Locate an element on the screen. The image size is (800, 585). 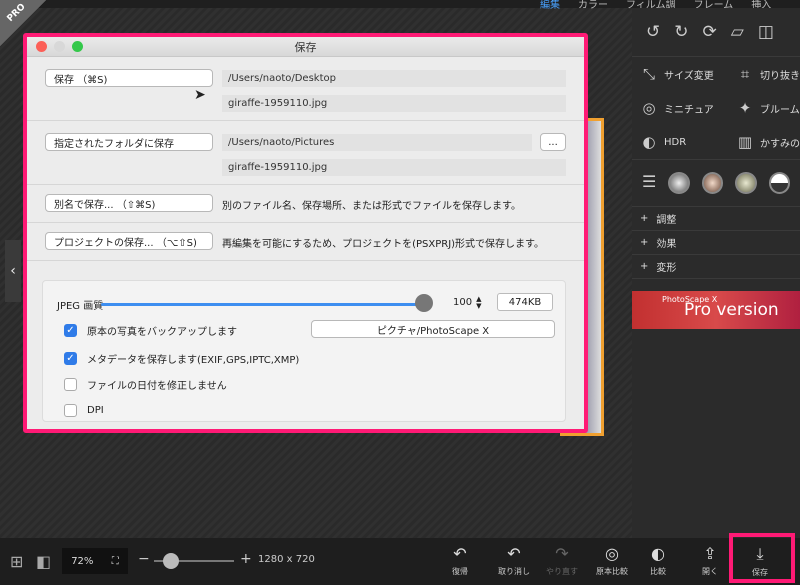
redo-icon: ↷ is located at coordinates (562, 553).